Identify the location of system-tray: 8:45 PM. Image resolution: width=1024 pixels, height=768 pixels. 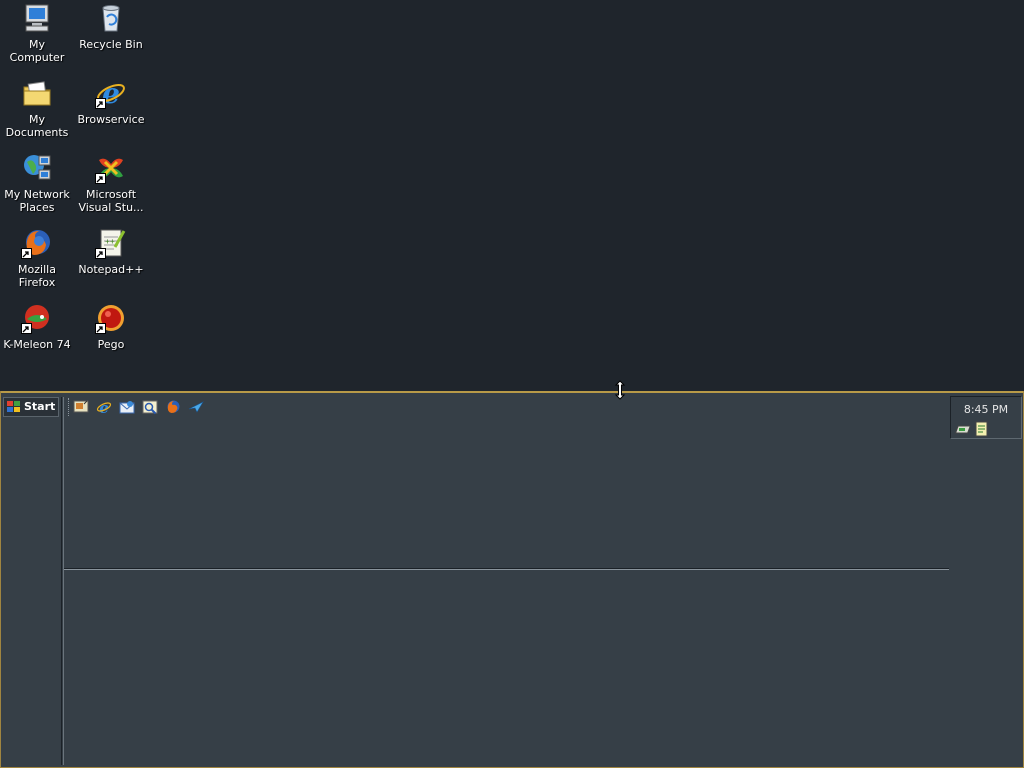
(986, 417).